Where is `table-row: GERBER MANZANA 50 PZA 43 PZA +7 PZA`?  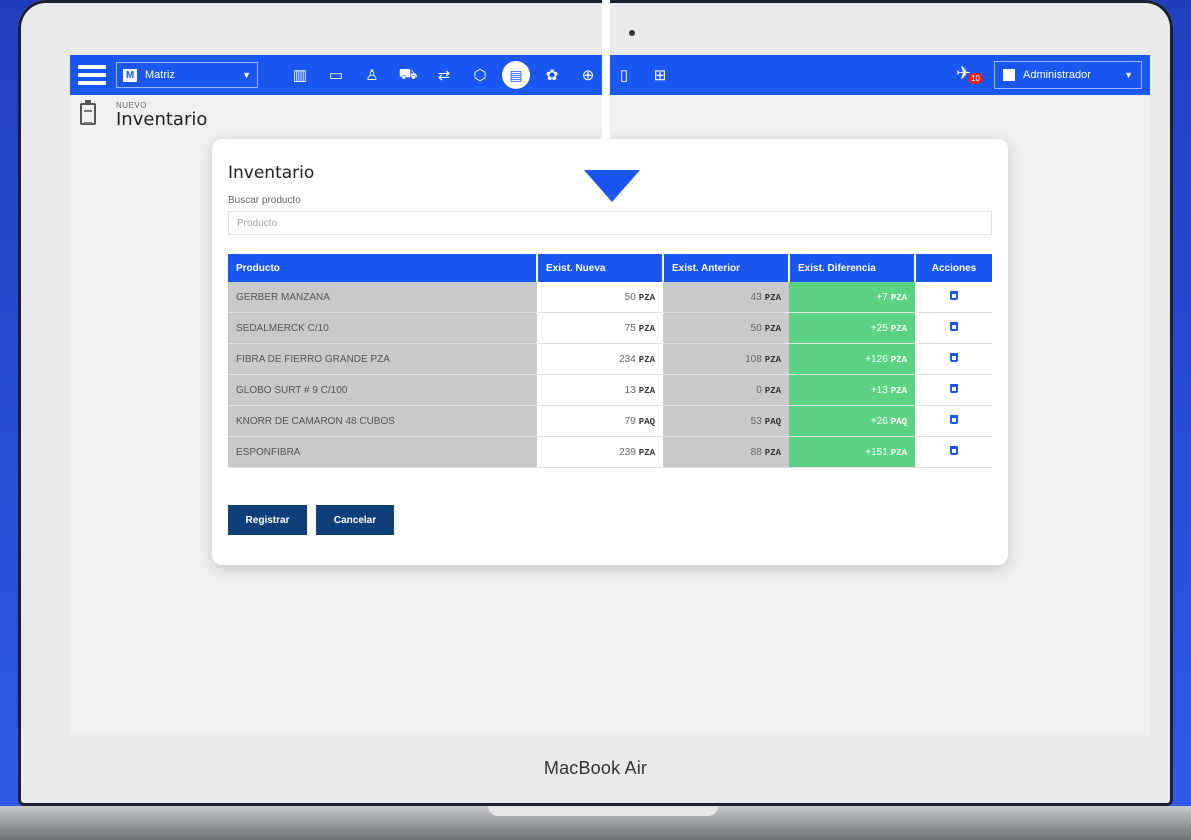
table-row: GERBER MANZANA 50 PZA 43 PZA +7 PZA is located at coordinates (610, 297).